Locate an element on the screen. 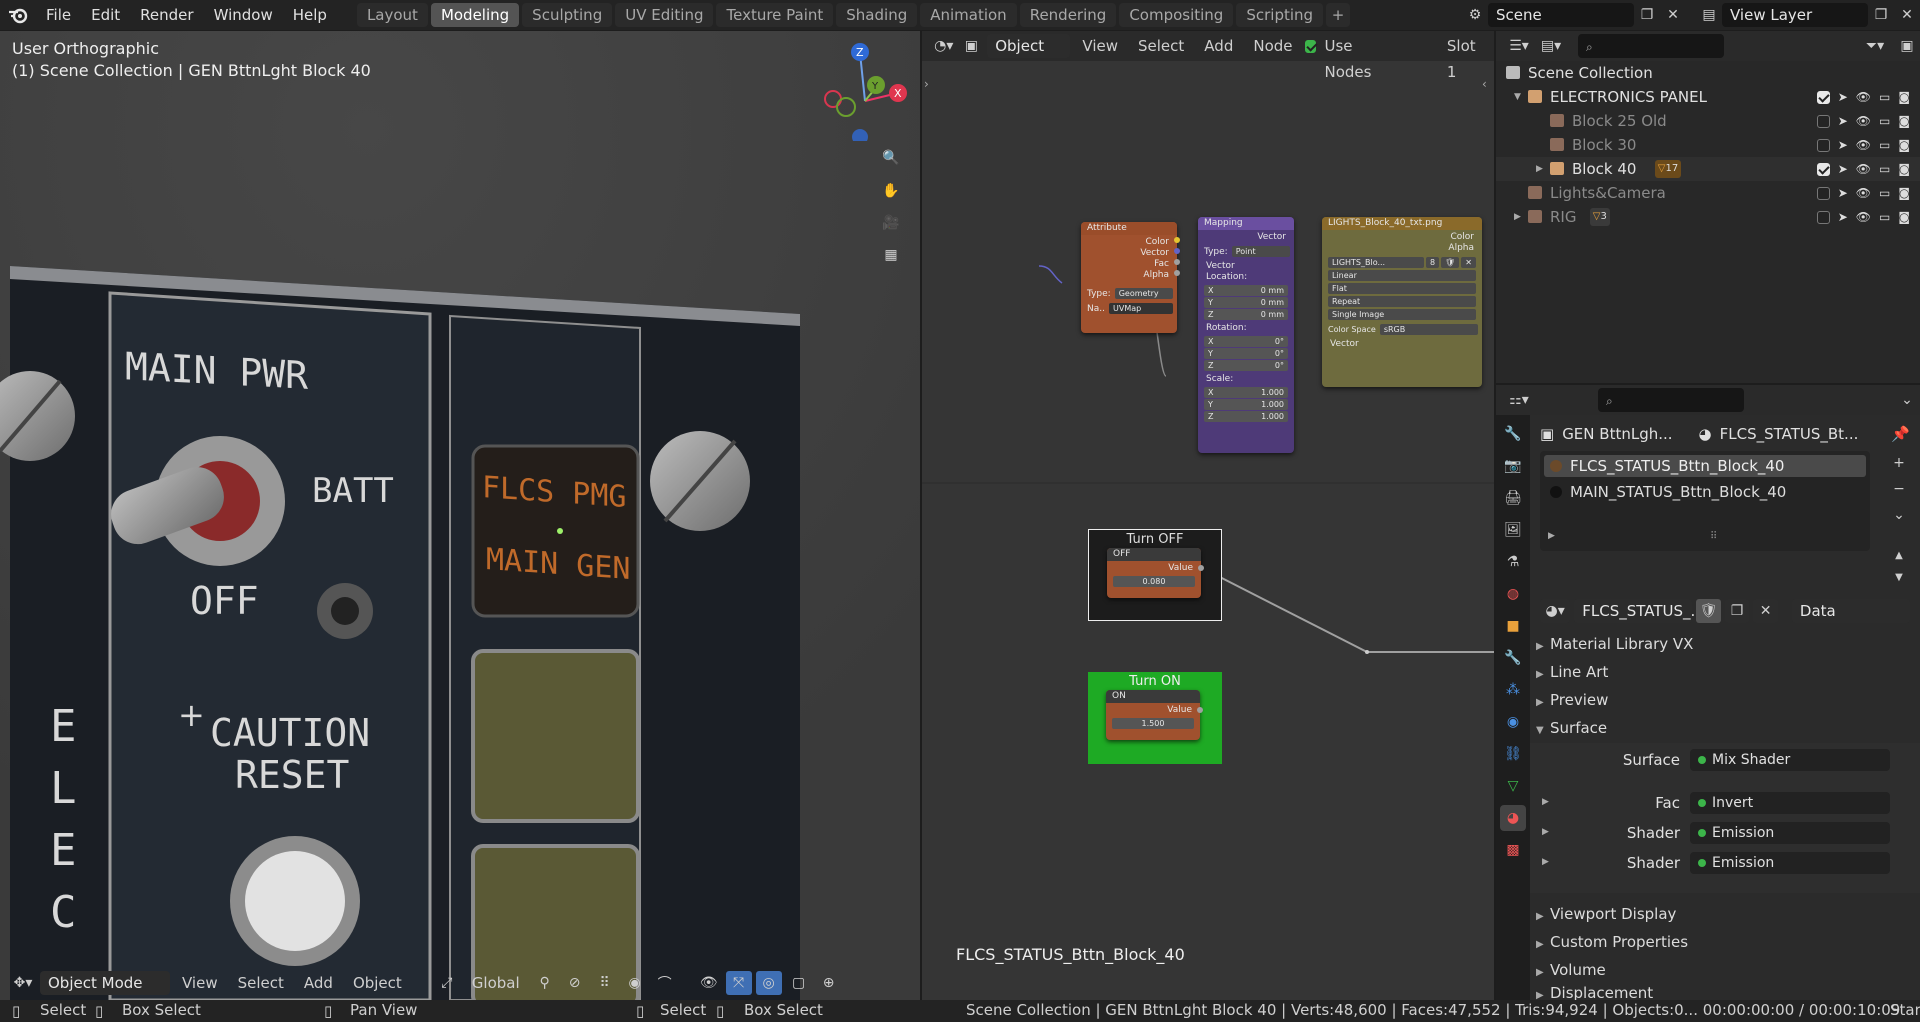 The image size is (1920, 1022). mapping-type-dropdown: Point is located at coordinates (1260, 251).